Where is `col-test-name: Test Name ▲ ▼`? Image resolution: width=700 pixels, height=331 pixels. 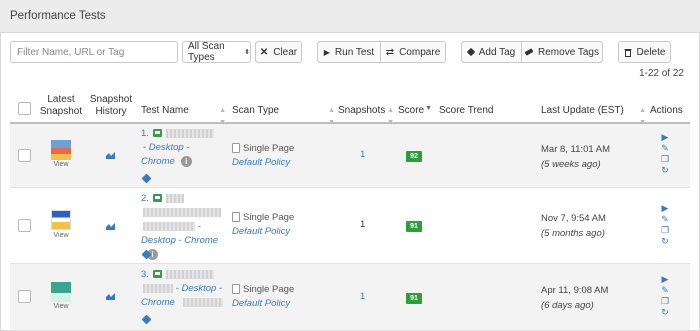 col-test-name: Test Name ▲ ▼ is located at coordinates (183, 115).